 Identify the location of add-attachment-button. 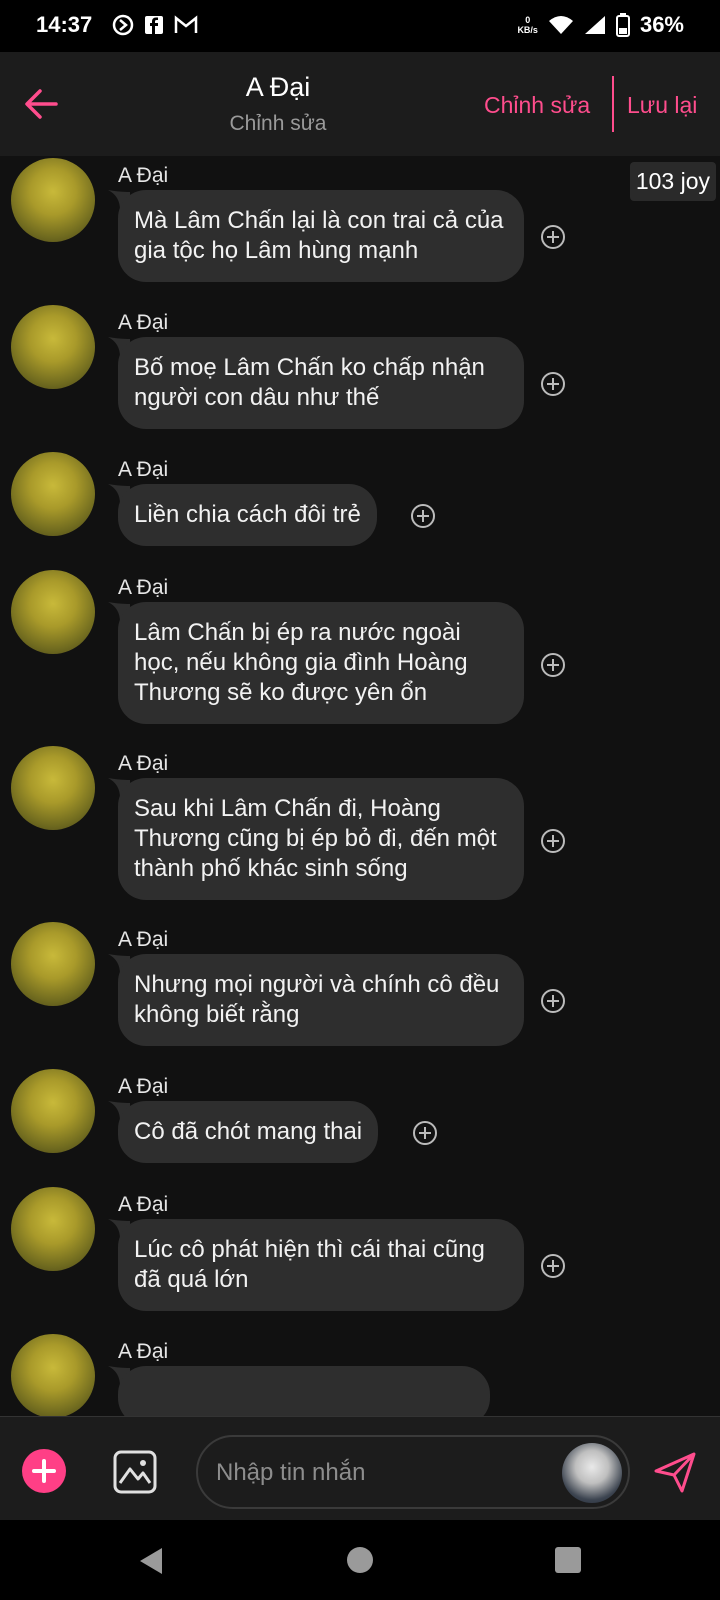
(44, 1471).